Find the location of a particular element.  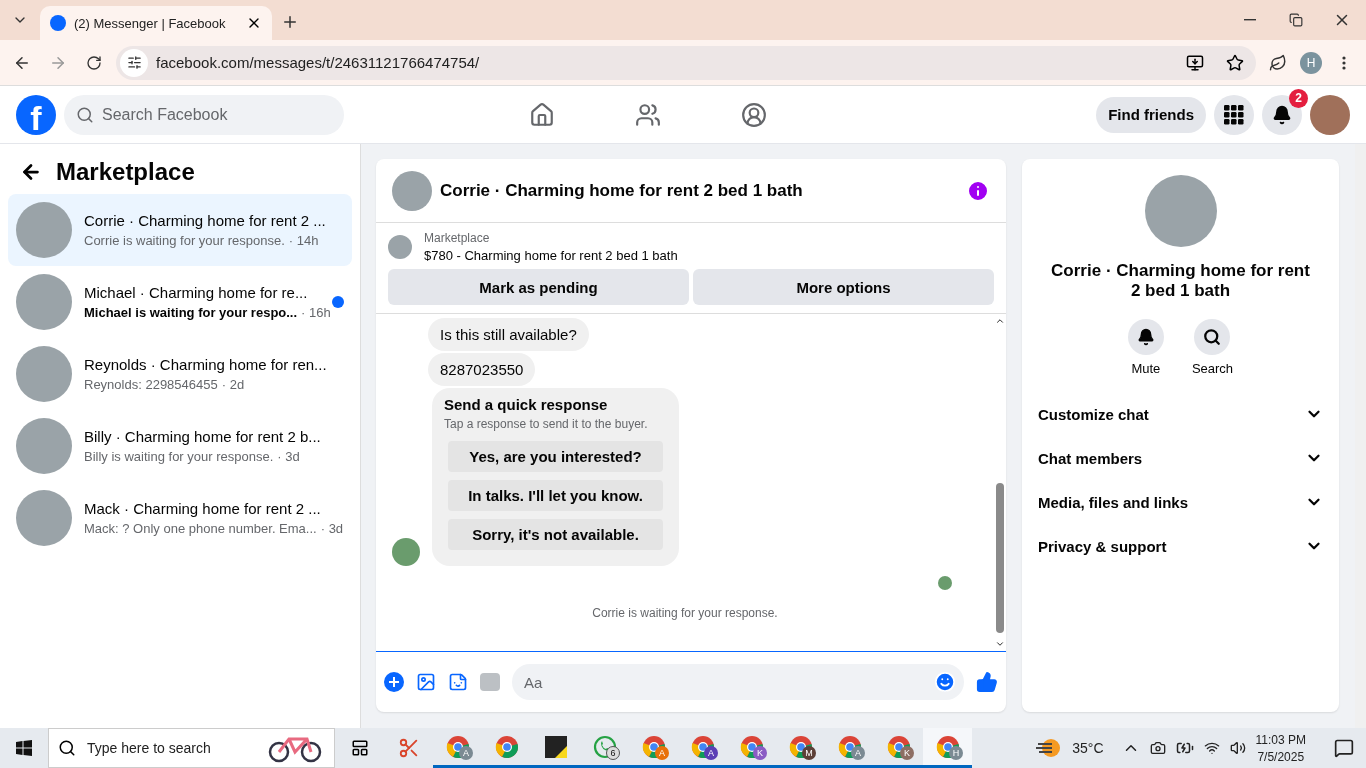

conversation-item: Billy · Charming home for rent 2 b... Billy is waiting for your response. · 3d is located at coordinates (180, 446).